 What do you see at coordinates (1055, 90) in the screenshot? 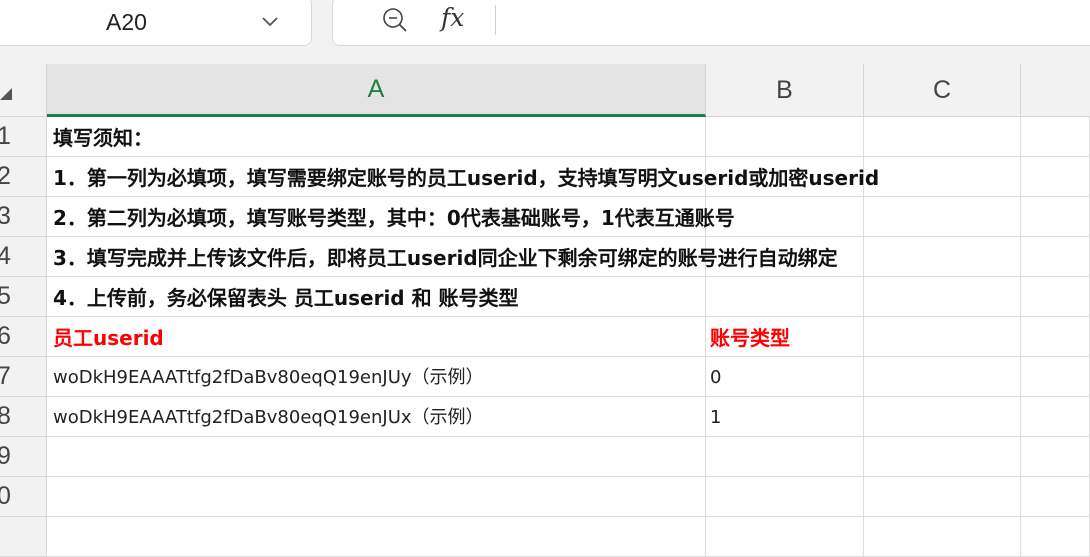
I see `column-header-d` at bounding box center [1055, 90].